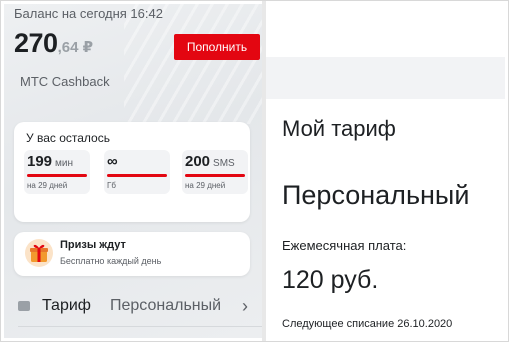  What do you see at coordinates (224, 163) in the screenshot?
I see `sms-unit: SMS` at bounding box center [224, 163].